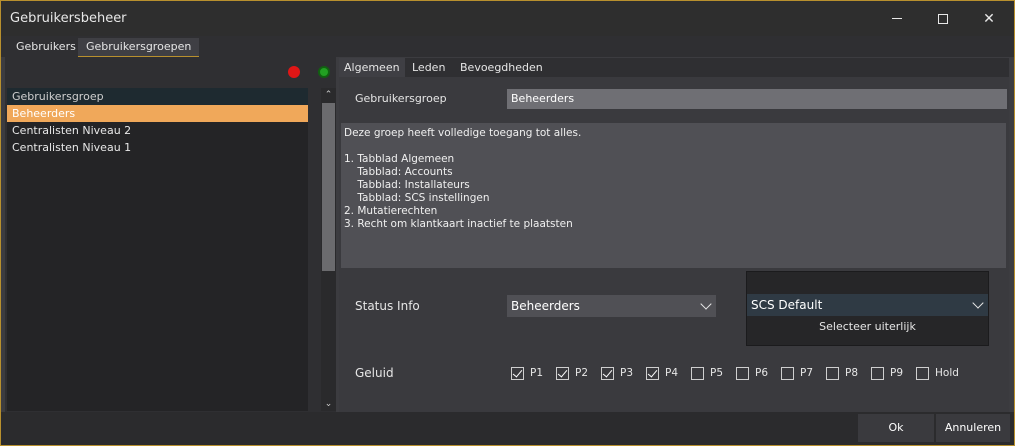 This screenshot has width=1015, height=446. I want to click on detail-tab-bar: Algemeen Leden Bevoegdheden, so click(674, 67).